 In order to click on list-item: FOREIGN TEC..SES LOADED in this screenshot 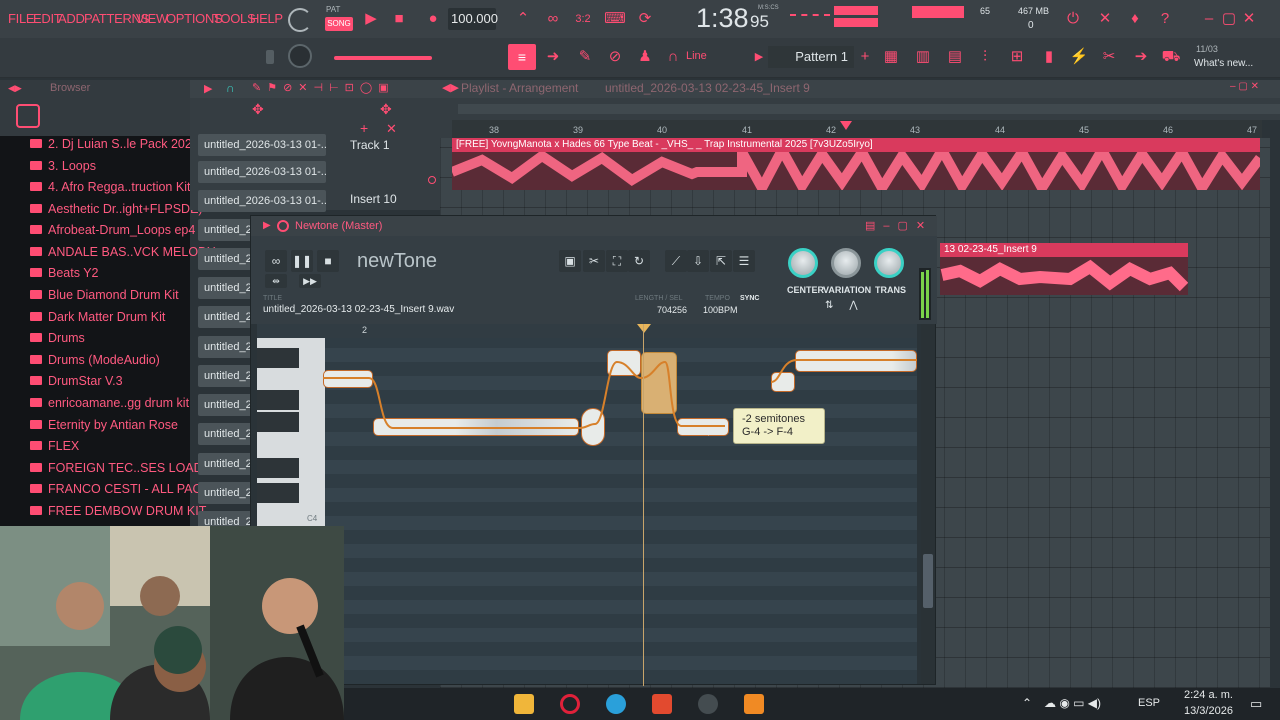, I will do `click(125, 468)`.